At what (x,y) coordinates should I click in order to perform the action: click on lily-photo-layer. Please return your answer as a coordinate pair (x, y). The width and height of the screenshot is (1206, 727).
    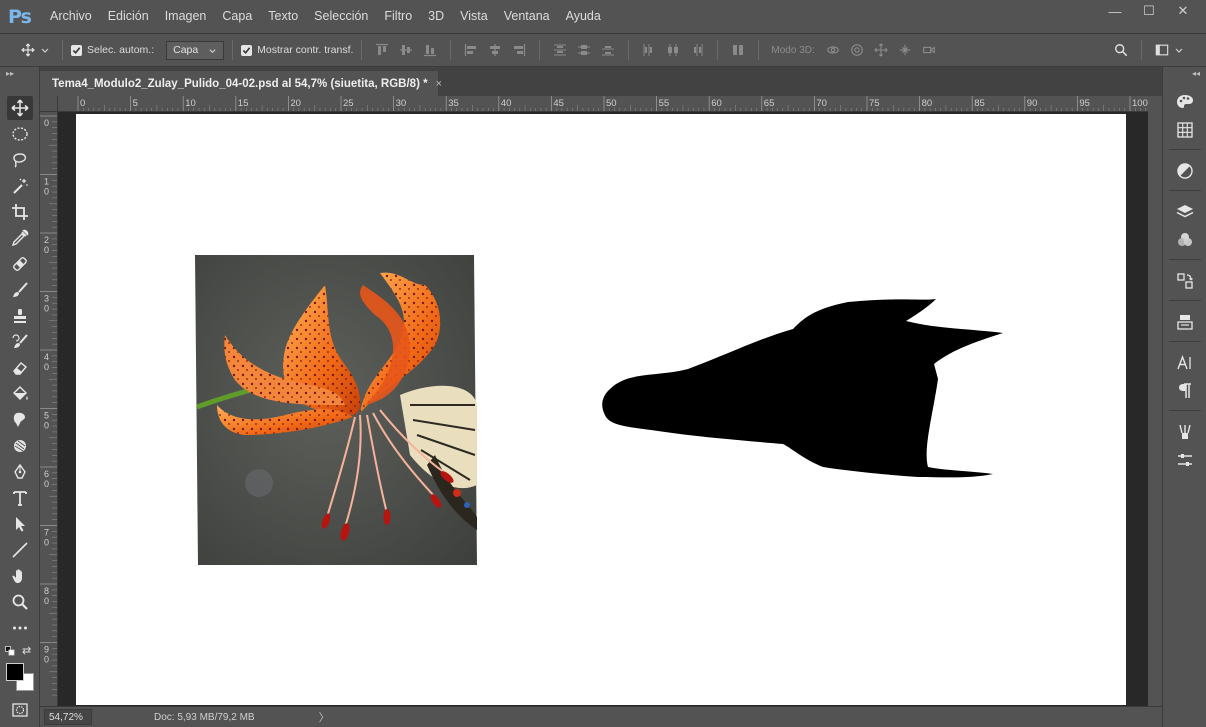
    Looking at the image, I should click on (336, 410).